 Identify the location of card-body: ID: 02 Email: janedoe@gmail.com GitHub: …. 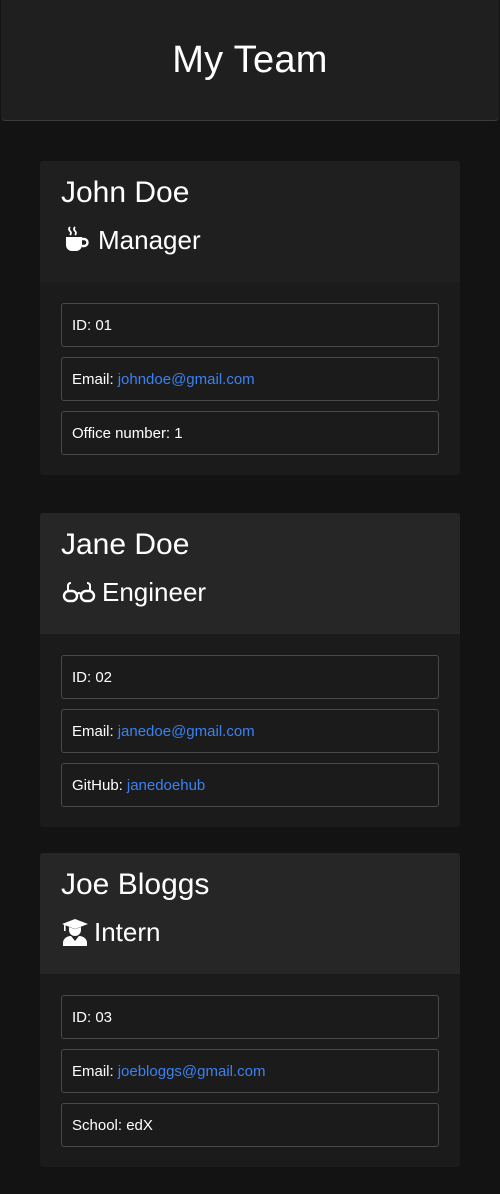
(250, 730).